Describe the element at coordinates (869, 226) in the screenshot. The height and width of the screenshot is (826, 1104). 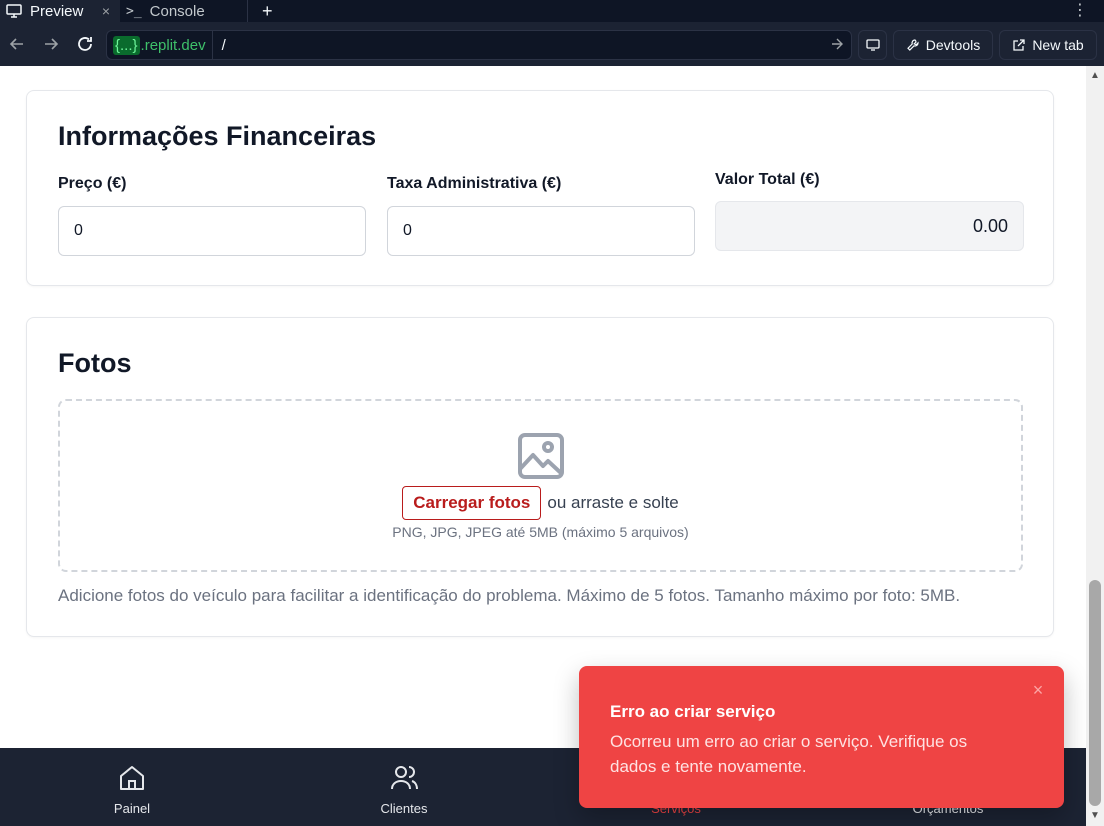
I see `total-value-field: 0.00` at that location.